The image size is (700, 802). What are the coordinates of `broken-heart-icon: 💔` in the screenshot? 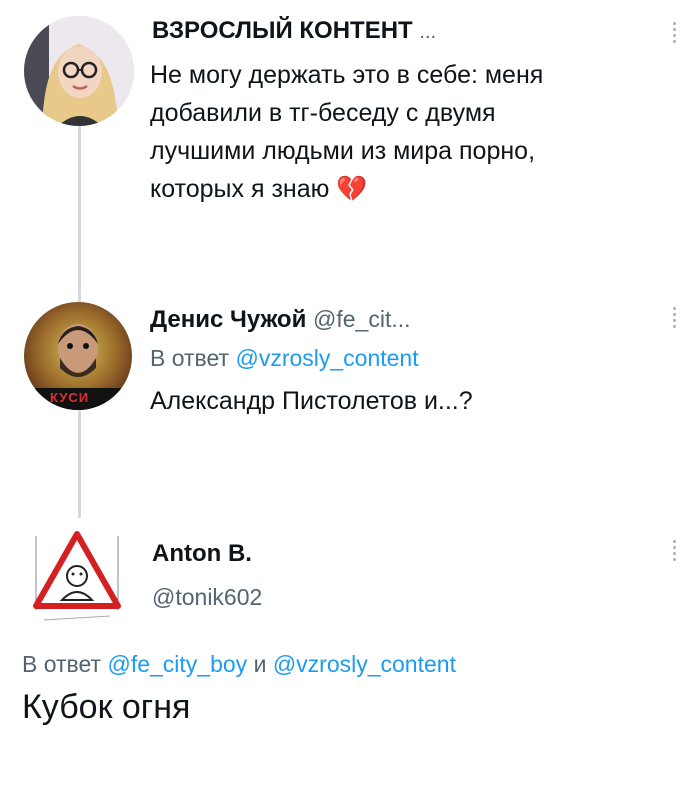 It's located at (352, 189).